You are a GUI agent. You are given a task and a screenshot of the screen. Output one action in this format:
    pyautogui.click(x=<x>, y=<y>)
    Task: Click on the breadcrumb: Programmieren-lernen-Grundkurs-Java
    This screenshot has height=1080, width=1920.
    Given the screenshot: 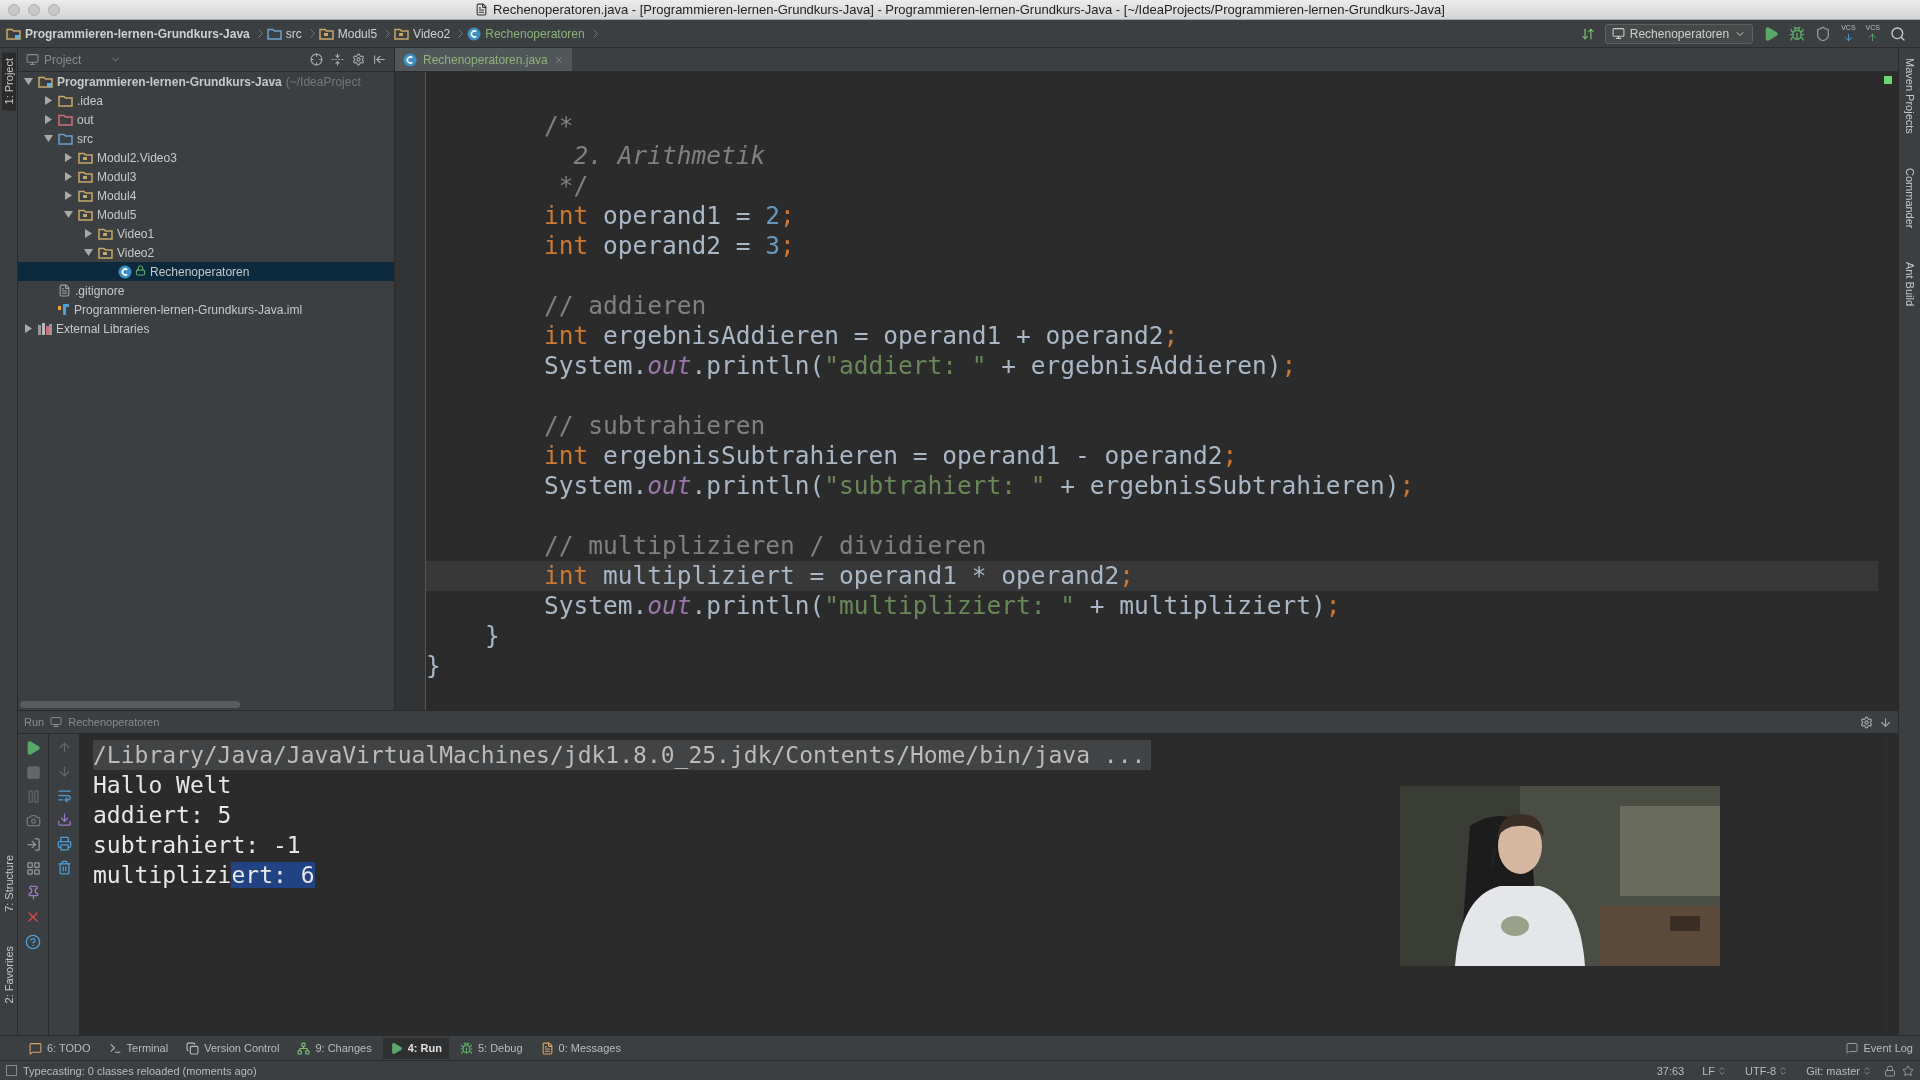 What is the action you would take?
    pyautogui.click(x=128, y=33)
    